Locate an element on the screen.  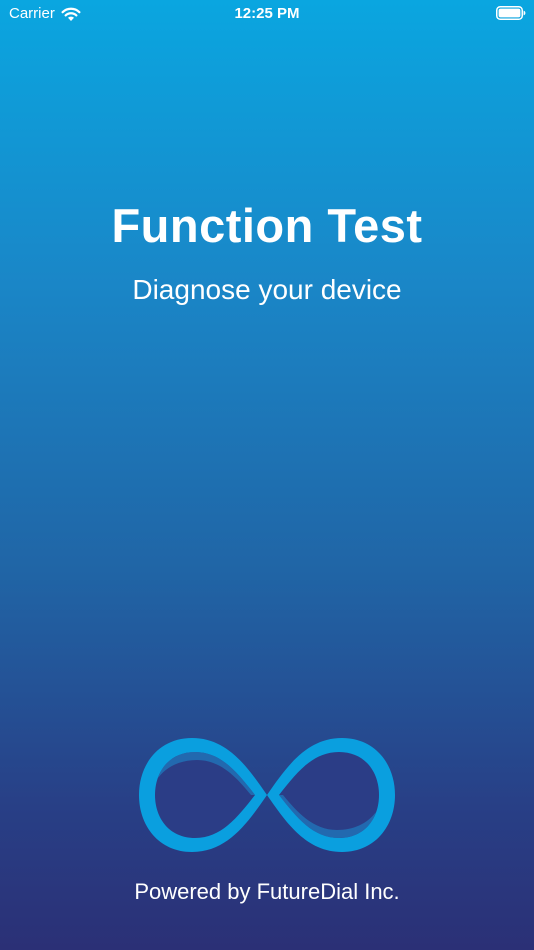
clock: 12:25 PM is located at coordinates (267, 13).